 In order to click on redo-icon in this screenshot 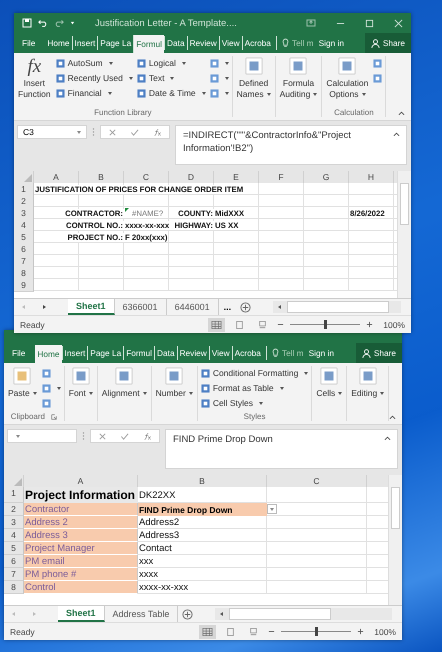, I will do `click(59, 23)`.